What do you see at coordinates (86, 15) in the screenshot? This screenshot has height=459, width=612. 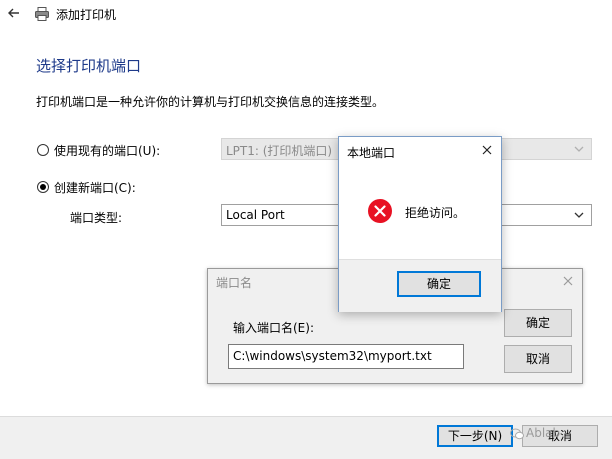 I see `window-title: 添加打印机` at bounding box center [86, 15].